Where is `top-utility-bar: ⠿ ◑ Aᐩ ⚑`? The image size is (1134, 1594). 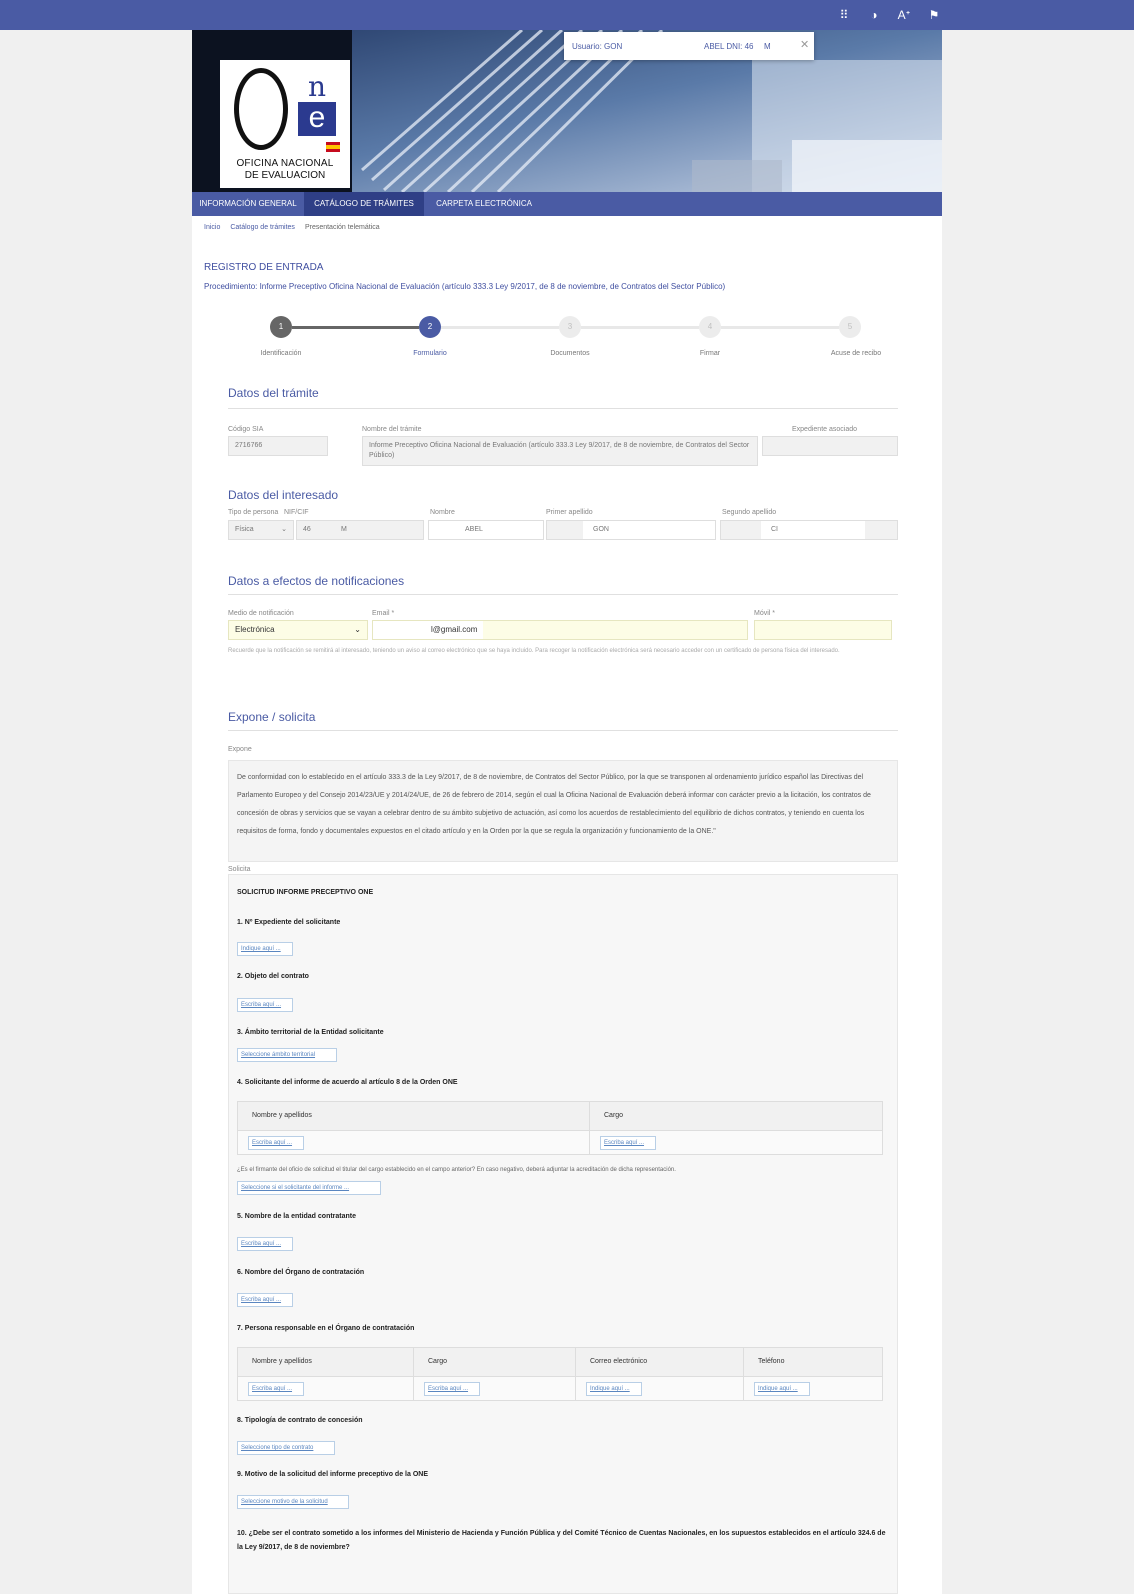 top-utility-bar: ⠿ ◑ Aᐩ ⚑ is located at coordinates (567, 15).